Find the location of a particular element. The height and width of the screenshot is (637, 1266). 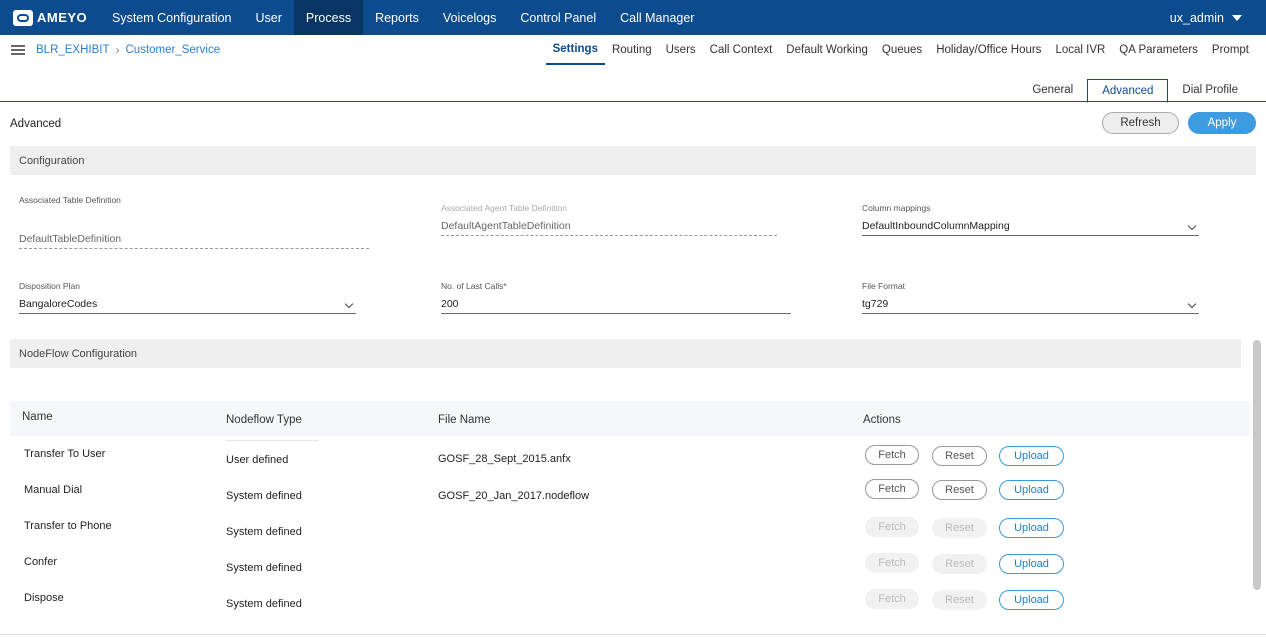

brand-name: AMEYO is located at coordinates (62, 17).